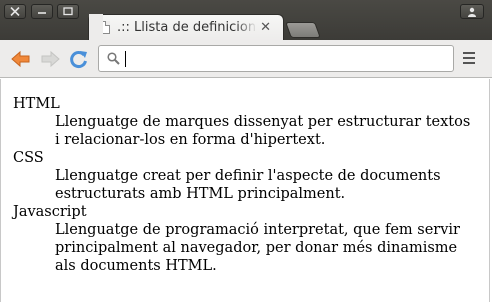 The height and width of the screenshot is (304, 492). I want to click on browser-toolbar, so click(246, 59).